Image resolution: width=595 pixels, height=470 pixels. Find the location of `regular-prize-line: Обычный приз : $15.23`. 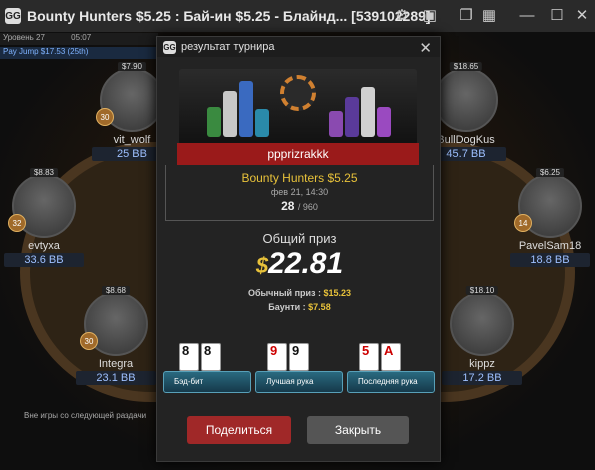

regular-prize-line: Обычный приз : $15.23 is located at coordinates (299, 293).